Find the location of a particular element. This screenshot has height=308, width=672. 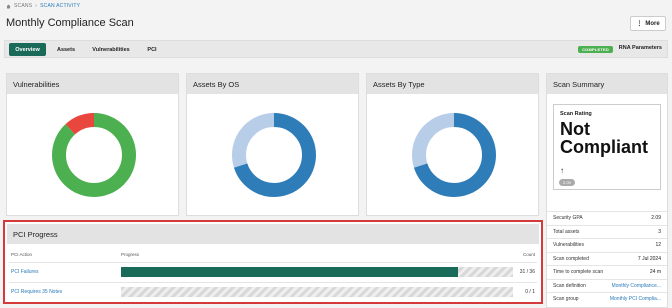

pci-failures-progress-bar is located at coordinates (317, 272).